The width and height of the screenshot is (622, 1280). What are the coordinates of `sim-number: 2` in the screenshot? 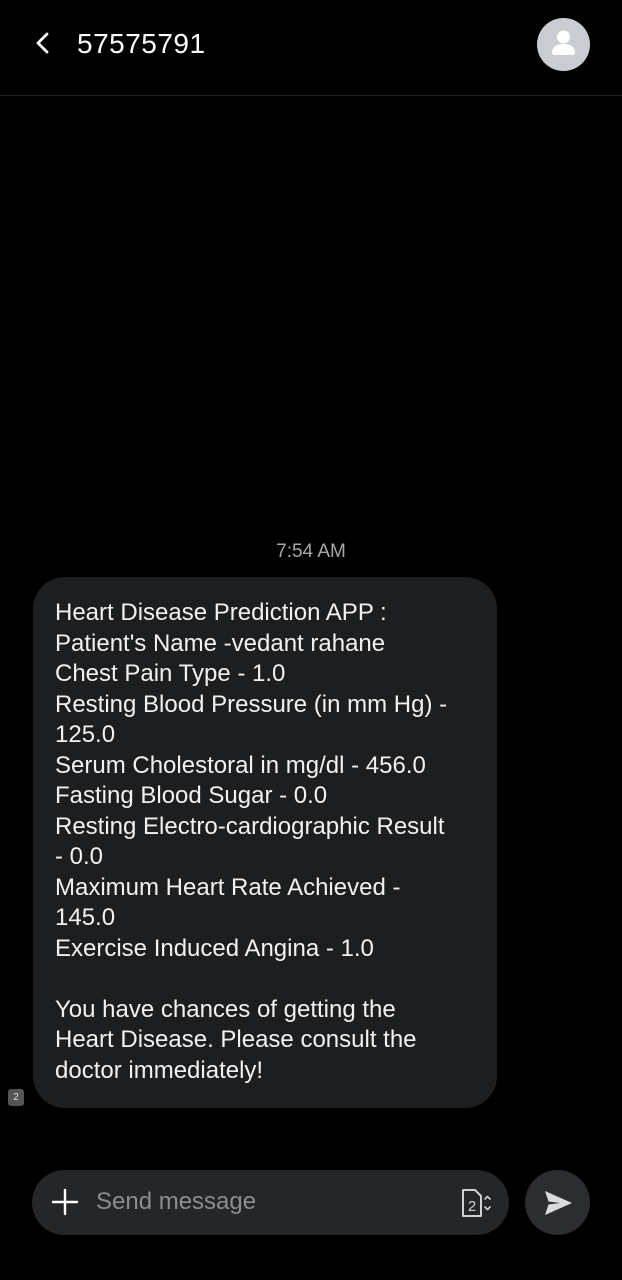 It's located at (472, 1206).